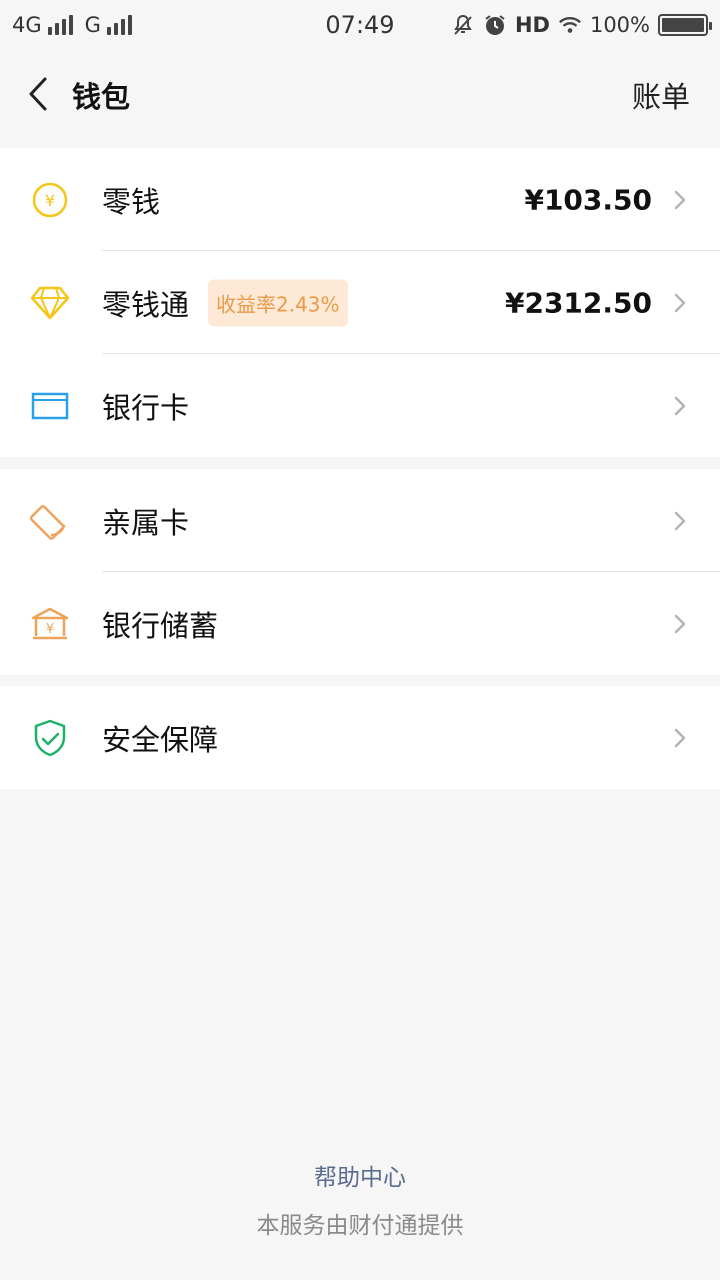  What do you see at coordinates (146, 304) in the screenshot?
I see `lingqiantong-label: 零钱通` at bounding box center [146, 304].